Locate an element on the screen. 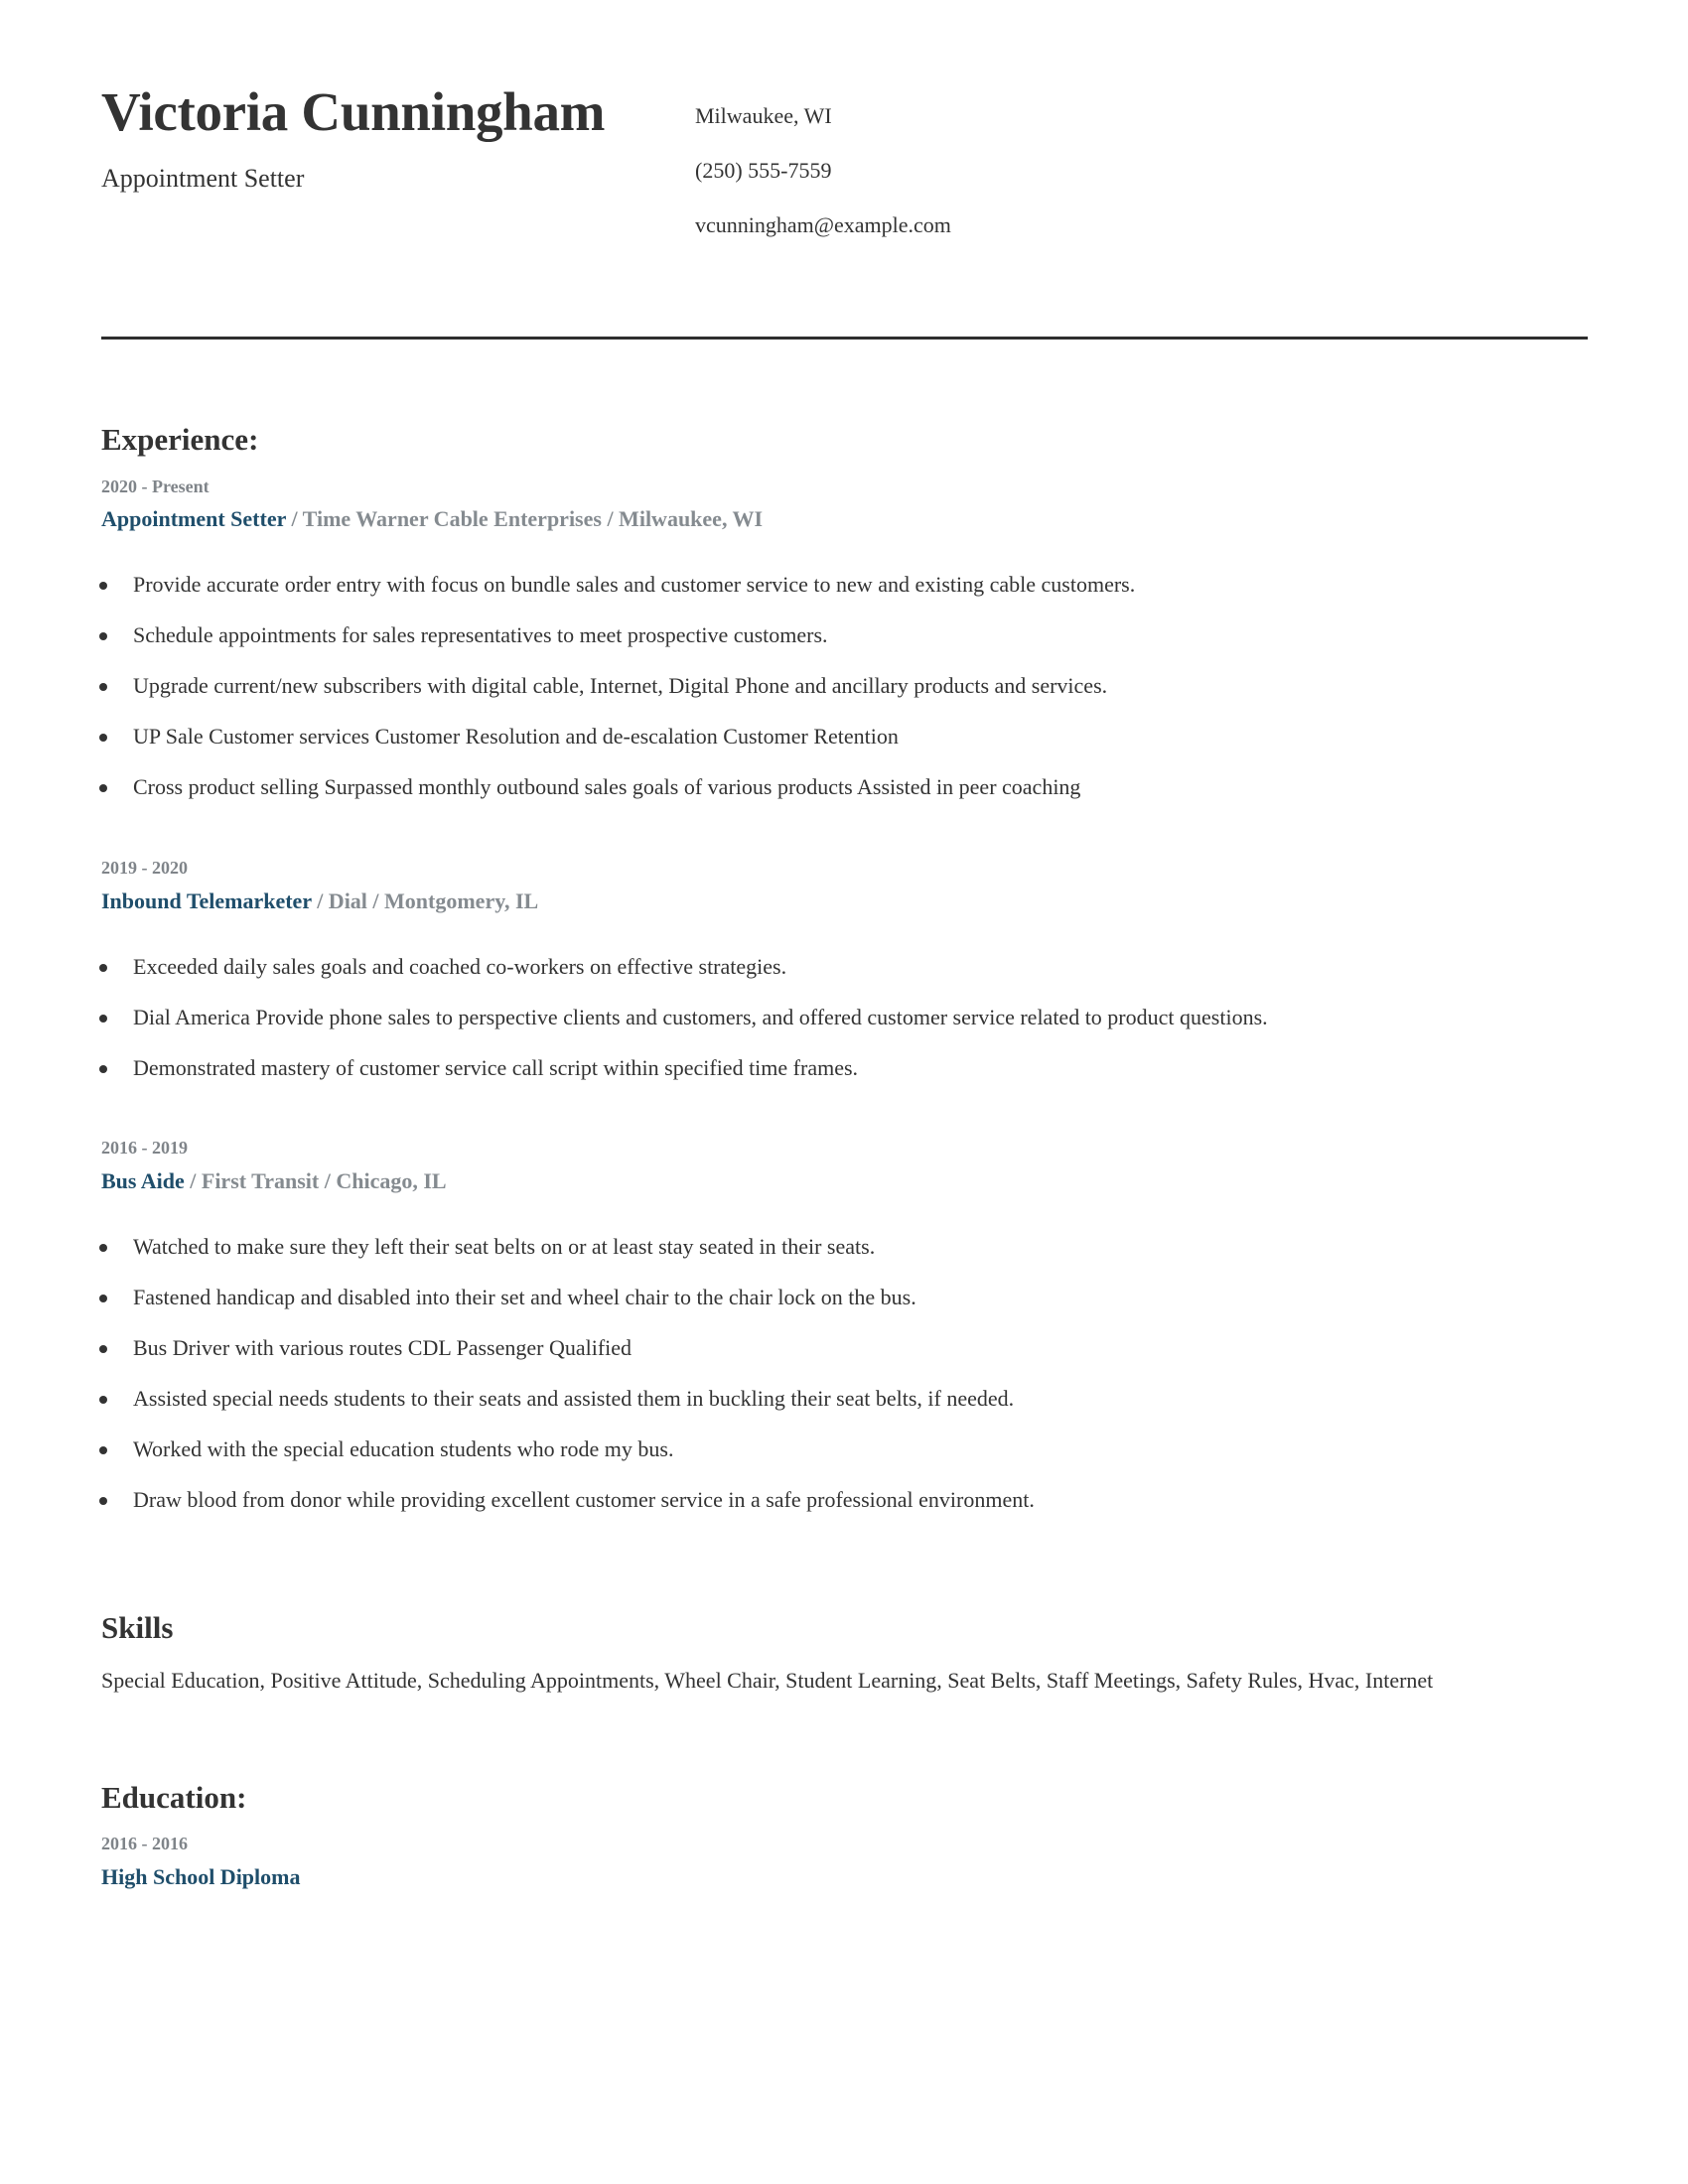 This screenshot has width=1688, height=2184. job-title: Bus Aide is located at coordinates (143, 1180).